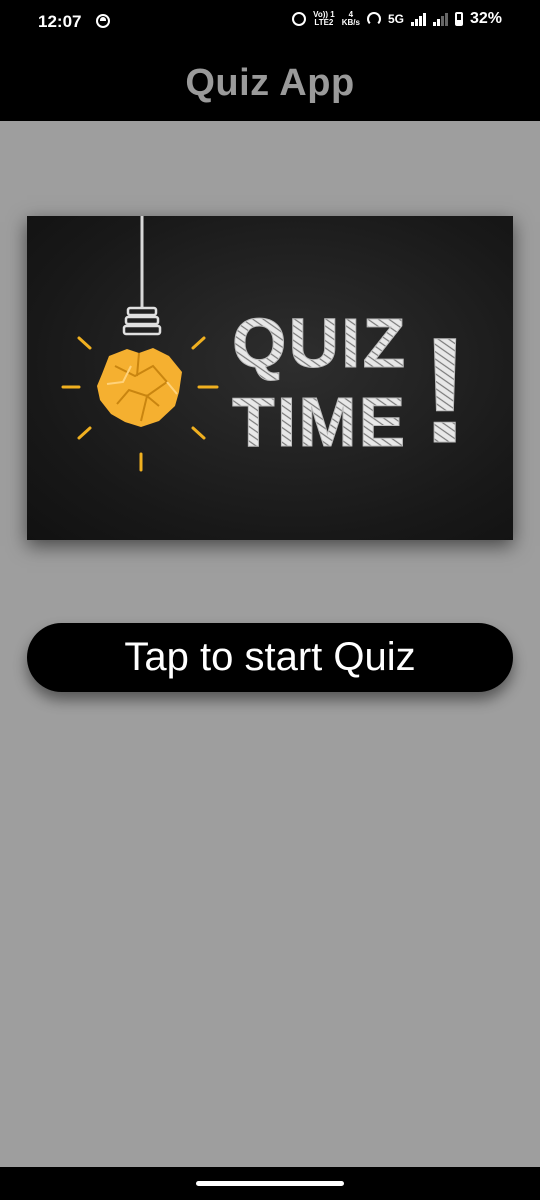 The width and height of the screenshot is (540, 1200). What do you see at coordinates (103, 21) in the screenshot?
I see `notification-icon` at bounding box center [103, 21].